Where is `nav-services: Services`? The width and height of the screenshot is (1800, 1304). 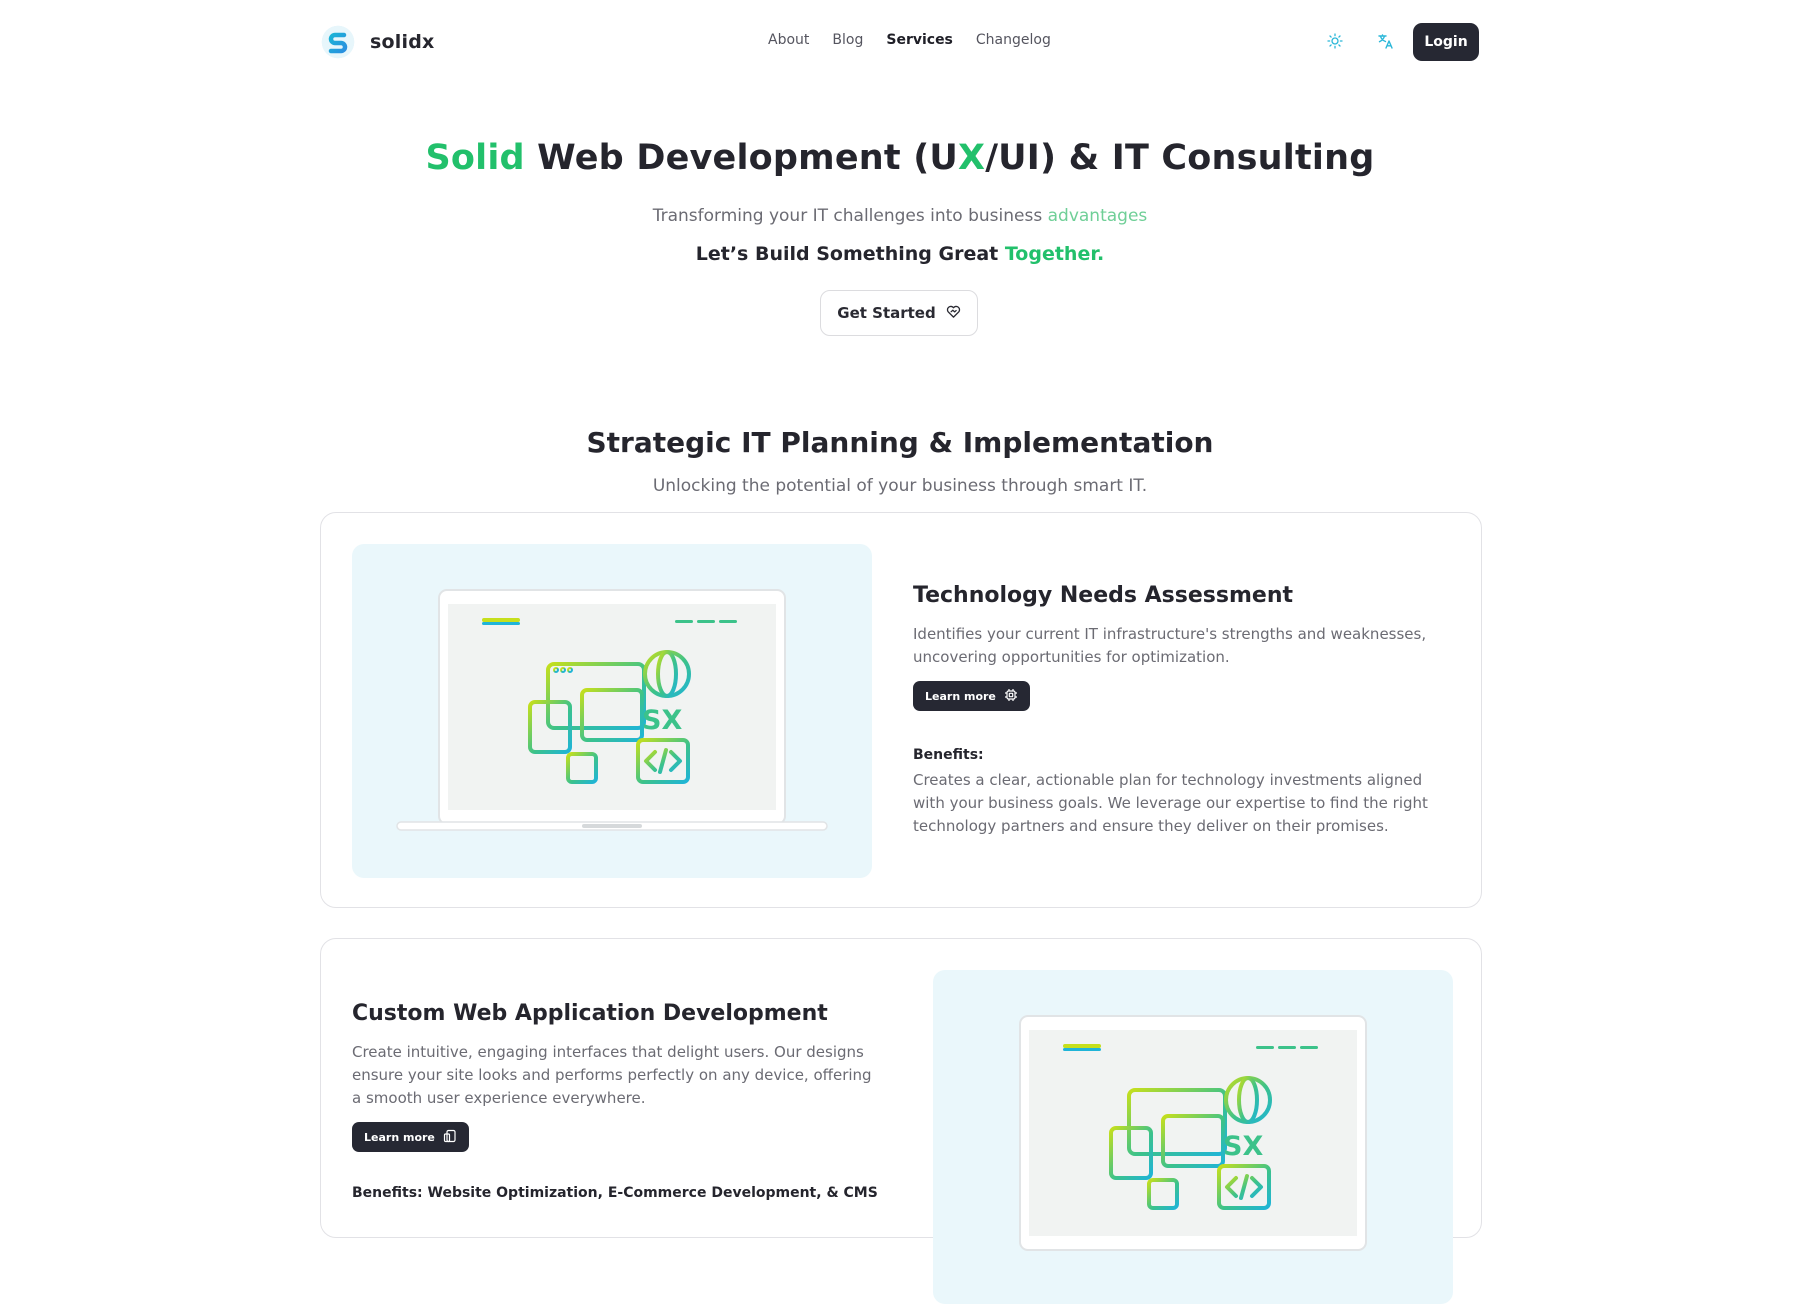 nav-services: Services is located at coordinates (919, 40).